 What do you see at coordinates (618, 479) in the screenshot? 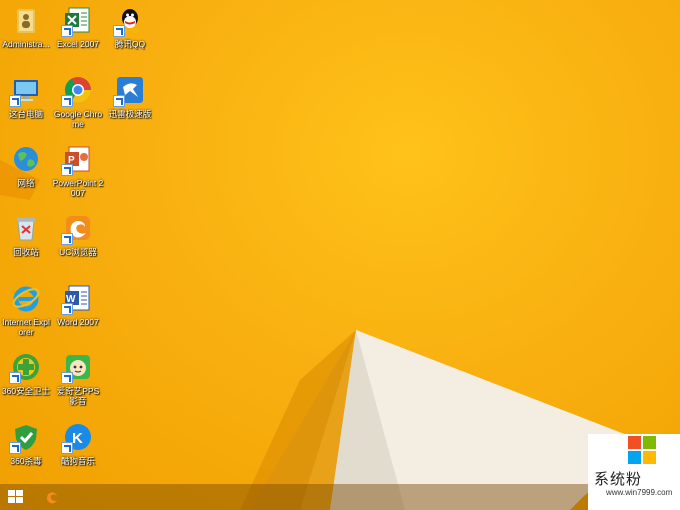
I see `watermark-title: 系统粉` at bounding box center [618, 479].